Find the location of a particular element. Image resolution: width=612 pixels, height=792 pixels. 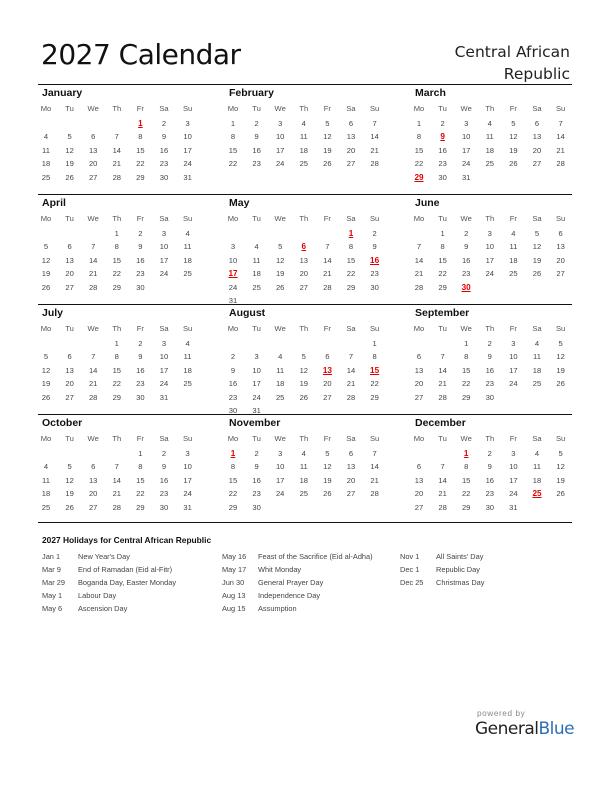

calendar-date: 18 is located at coordinates (46, 494).